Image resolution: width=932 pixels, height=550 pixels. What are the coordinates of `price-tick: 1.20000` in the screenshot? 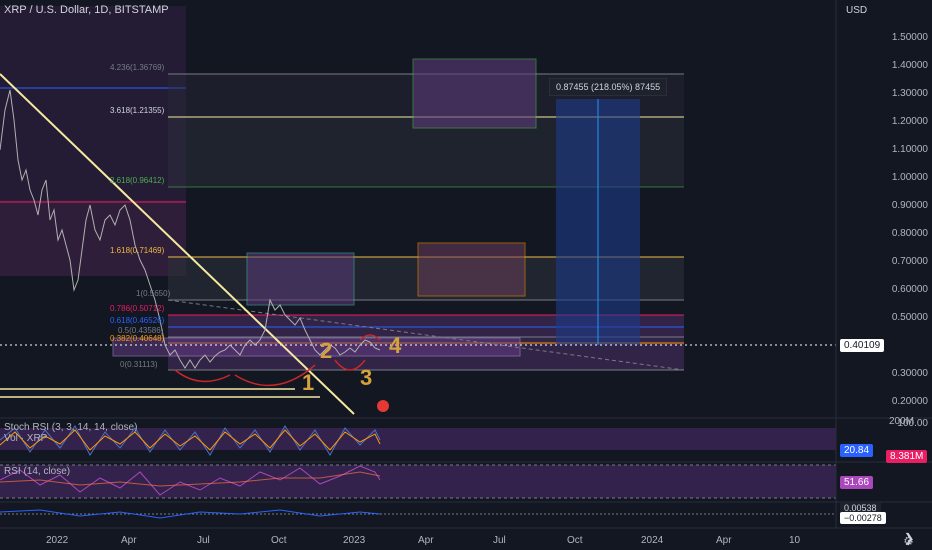 It's located at (909, 121).